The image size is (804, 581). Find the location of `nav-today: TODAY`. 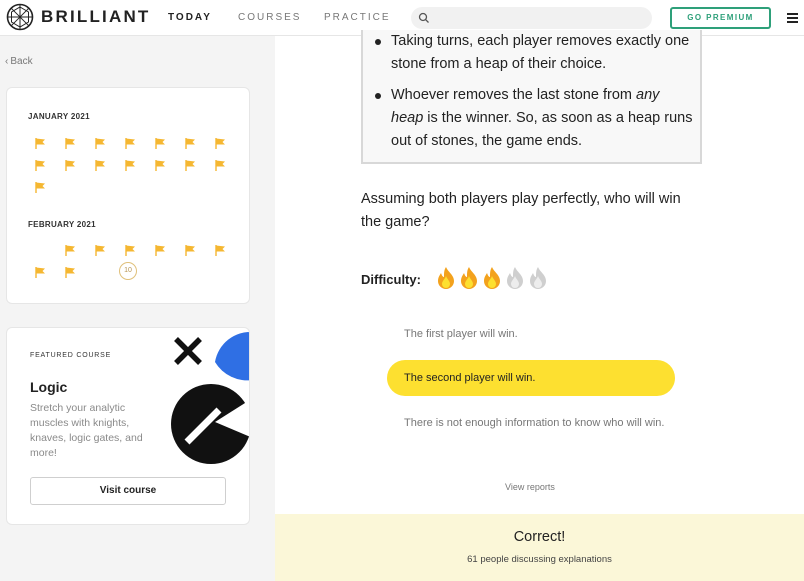

nav-today: TODAY is located at coordinates (190, 17).